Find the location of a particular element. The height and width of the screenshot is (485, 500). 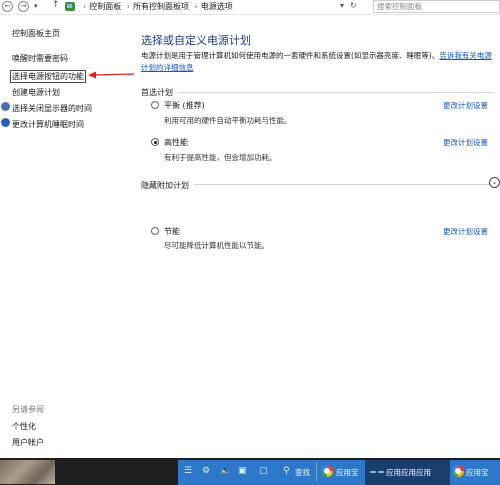

forward-button: → is located at coordinates (23, 6).